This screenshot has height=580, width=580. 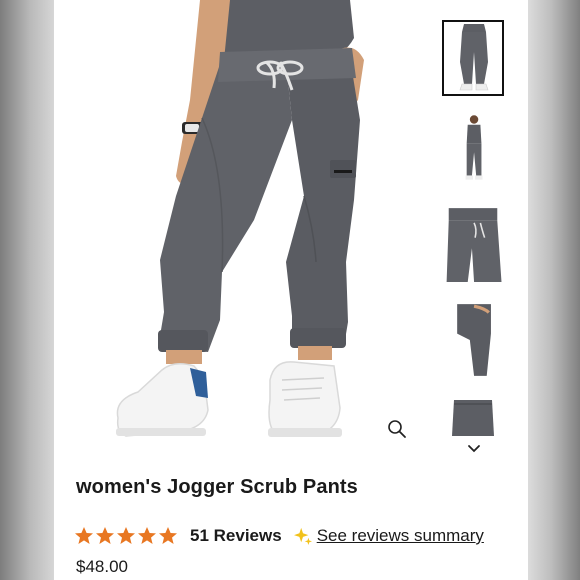 What do you see at coordinates (473, 148) in the screenshot?
I see `thumb-full-outfit` at bounding box center [473, 148].